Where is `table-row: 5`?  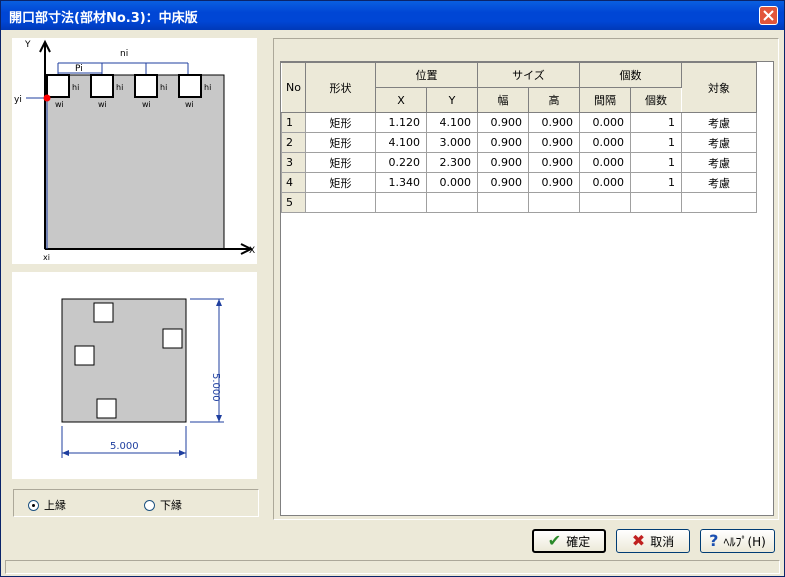
table-row: 5 is located at coordinates (519, 202).